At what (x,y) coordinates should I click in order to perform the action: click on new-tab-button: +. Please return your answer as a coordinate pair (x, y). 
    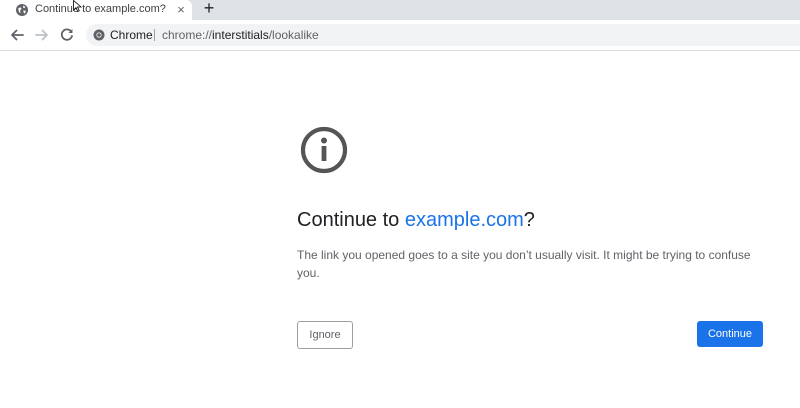
    Looking at the image, I should click on (209, 9).